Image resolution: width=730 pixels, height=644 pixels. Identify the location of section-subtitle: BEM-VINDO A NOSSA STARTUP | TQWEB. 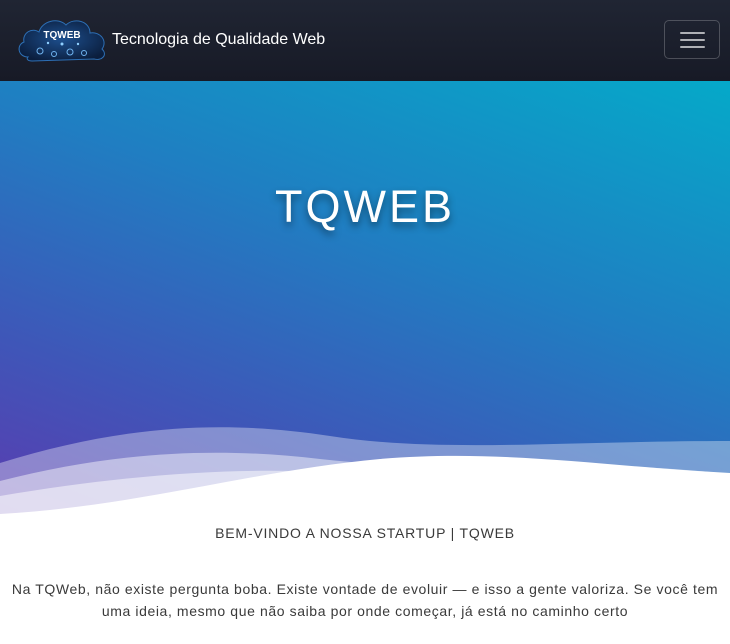
(365, 533).